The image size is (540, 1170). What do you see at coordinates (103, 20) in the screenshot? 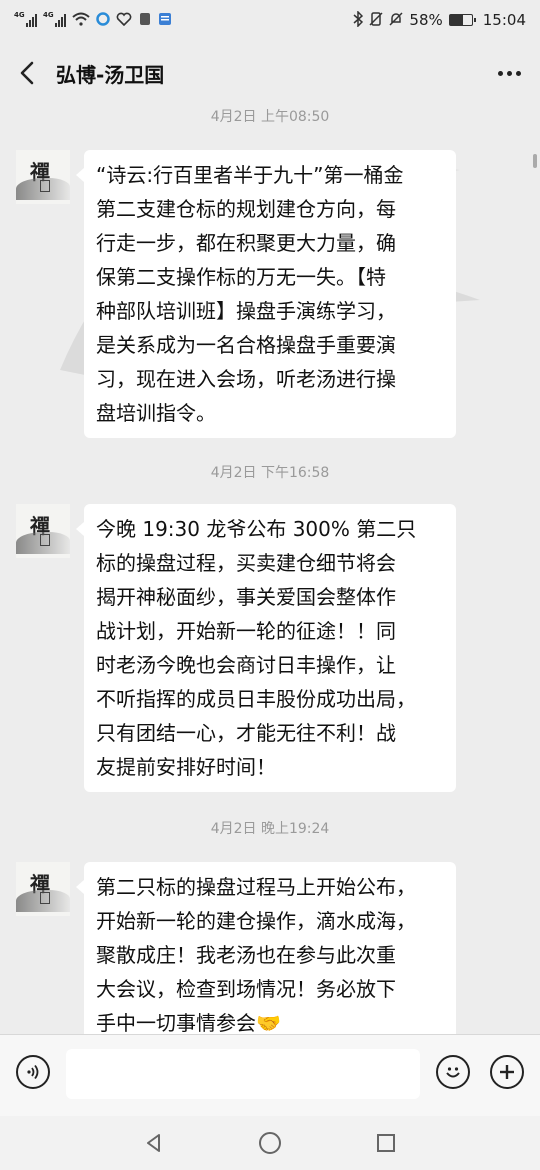
I see `browser-icon` at bounding box center [103, 20].